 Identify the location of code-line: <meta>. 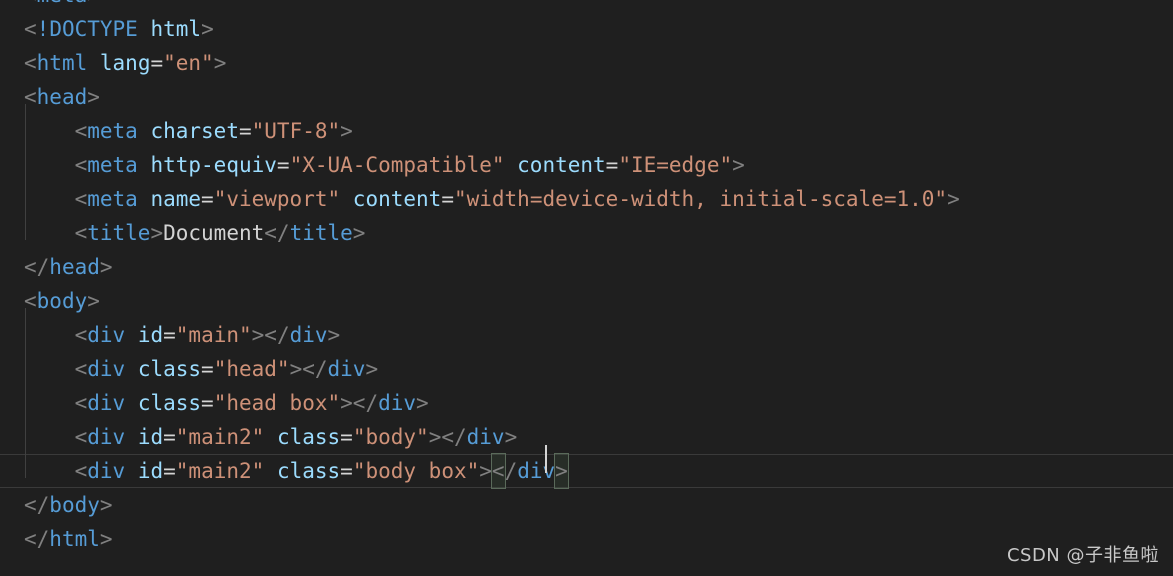
(586, 6).